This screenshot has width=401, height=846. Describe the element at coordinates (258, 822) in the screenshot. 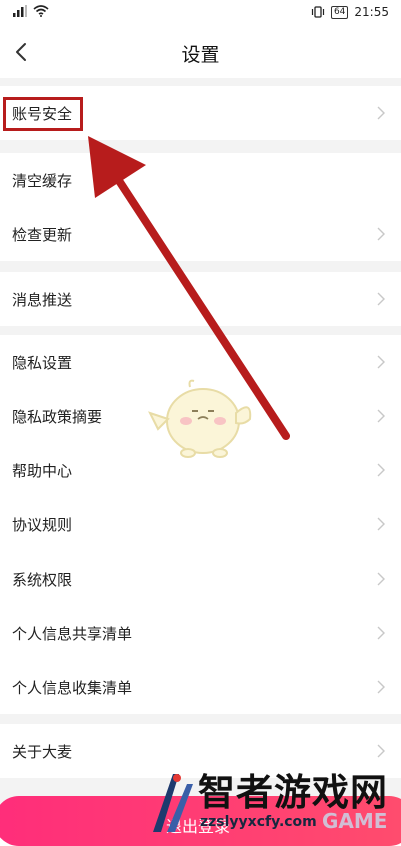

I see `watermark-url: zzslyyxcfy.com` at that location.